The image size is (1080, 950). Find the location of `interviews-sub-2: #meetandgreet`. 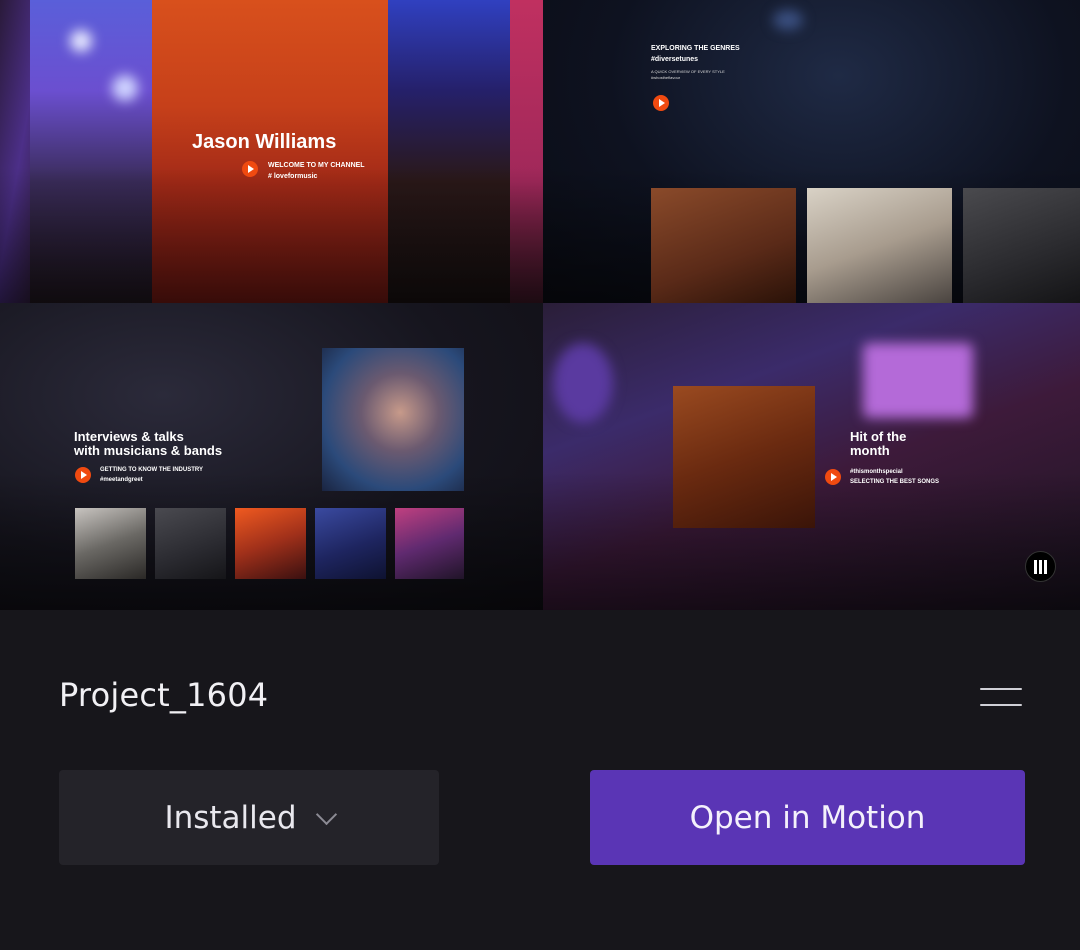

interviews-sub-2: #meetandgreet is located at coordinates (121, 480).